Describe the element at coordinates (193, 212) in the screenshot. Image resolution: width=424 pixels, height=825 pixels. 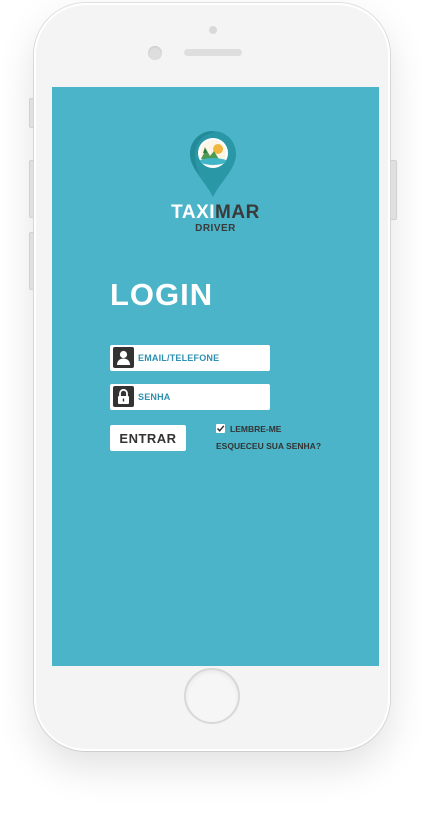
I see `brand-taxi: TAXI` at that location.